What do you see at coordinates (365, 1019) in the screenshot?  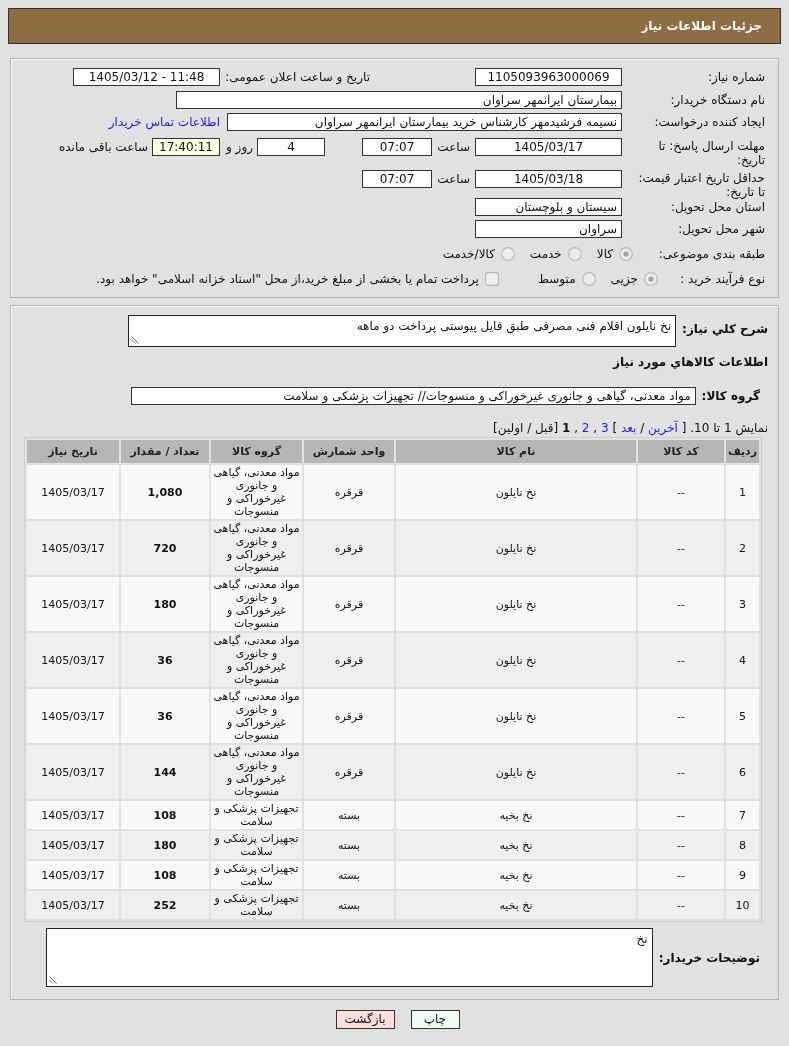 I see `back-button: بازگشت` at bounding box center [365, 1019].